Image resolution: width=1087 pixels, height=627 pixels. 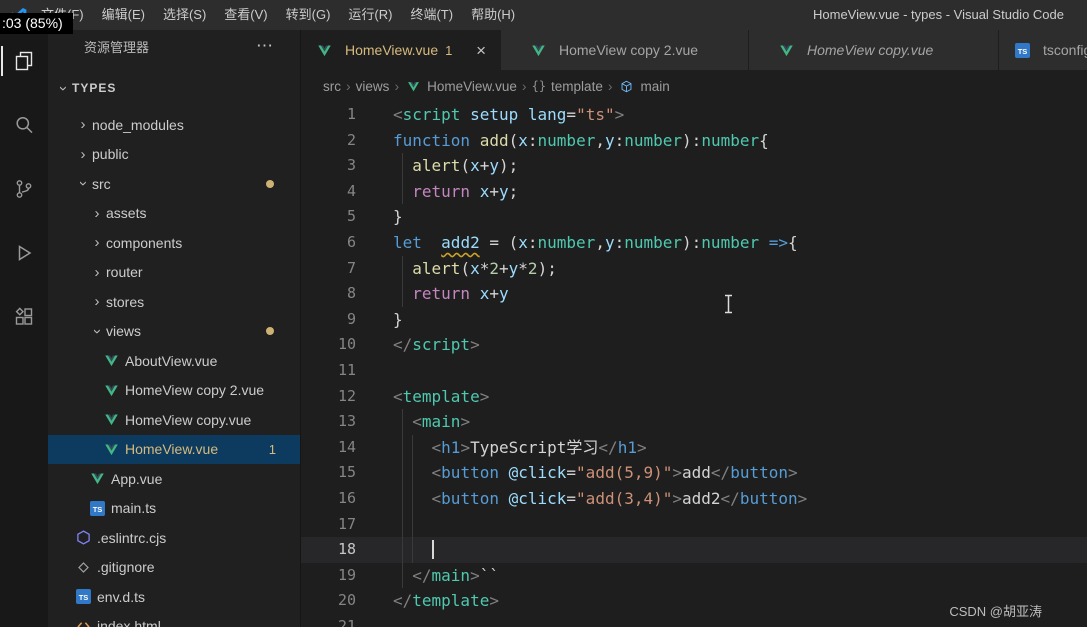 What do you see at coordinates (694, 371) in the screenshot?
I see `code-line-11: 11` at bounding box center [694, 371].